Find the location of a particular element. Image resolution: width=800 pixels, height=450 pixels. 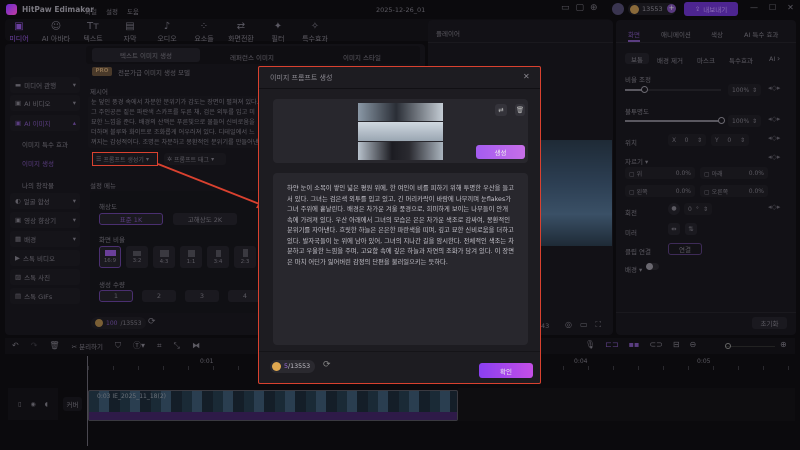

coin-icon is located at coordinates (276, 366).